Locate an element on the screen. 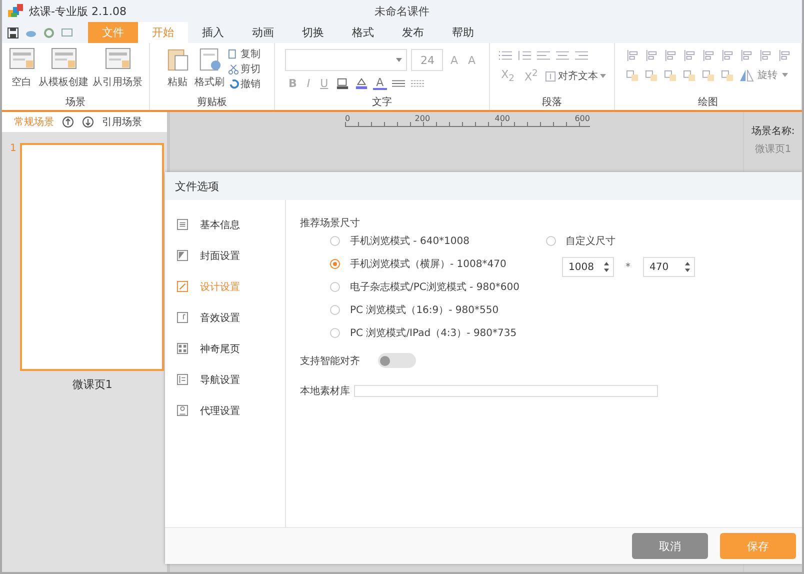 Image resolution: width=804 pixels, height=574 pixels. font-name-field is located at coordinates (346, 60).